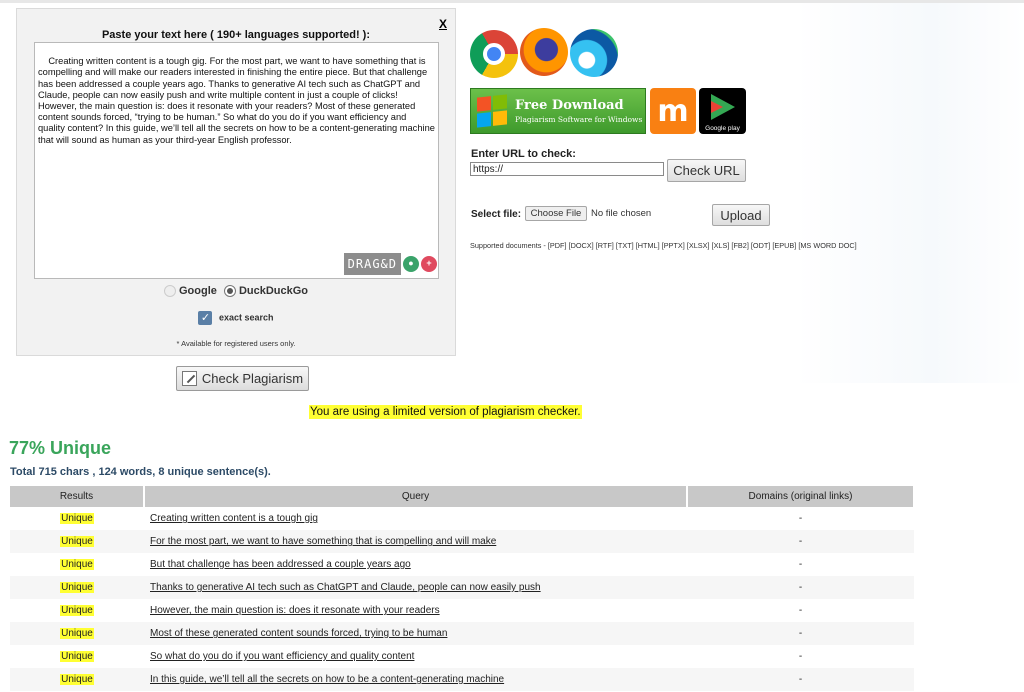 The height and width of the screenshot is (692, 1024). What do you see at coordinates (443, 24) in the screenshot?
I see `close-icon: X` at bounding box center [443, 24].